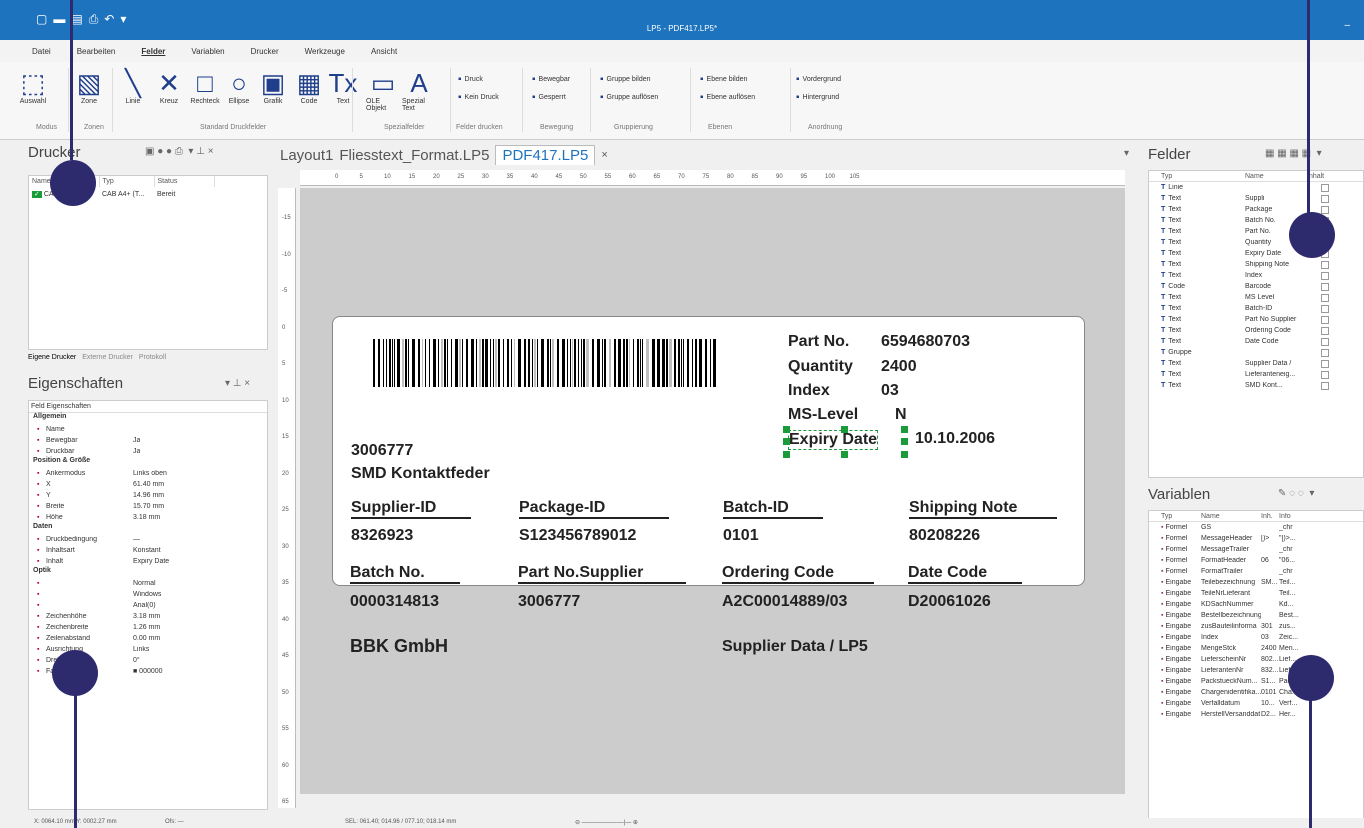 The image size is (1364, 828). I want to click on printer-tab: Externe Drucker, so click(107, 357).